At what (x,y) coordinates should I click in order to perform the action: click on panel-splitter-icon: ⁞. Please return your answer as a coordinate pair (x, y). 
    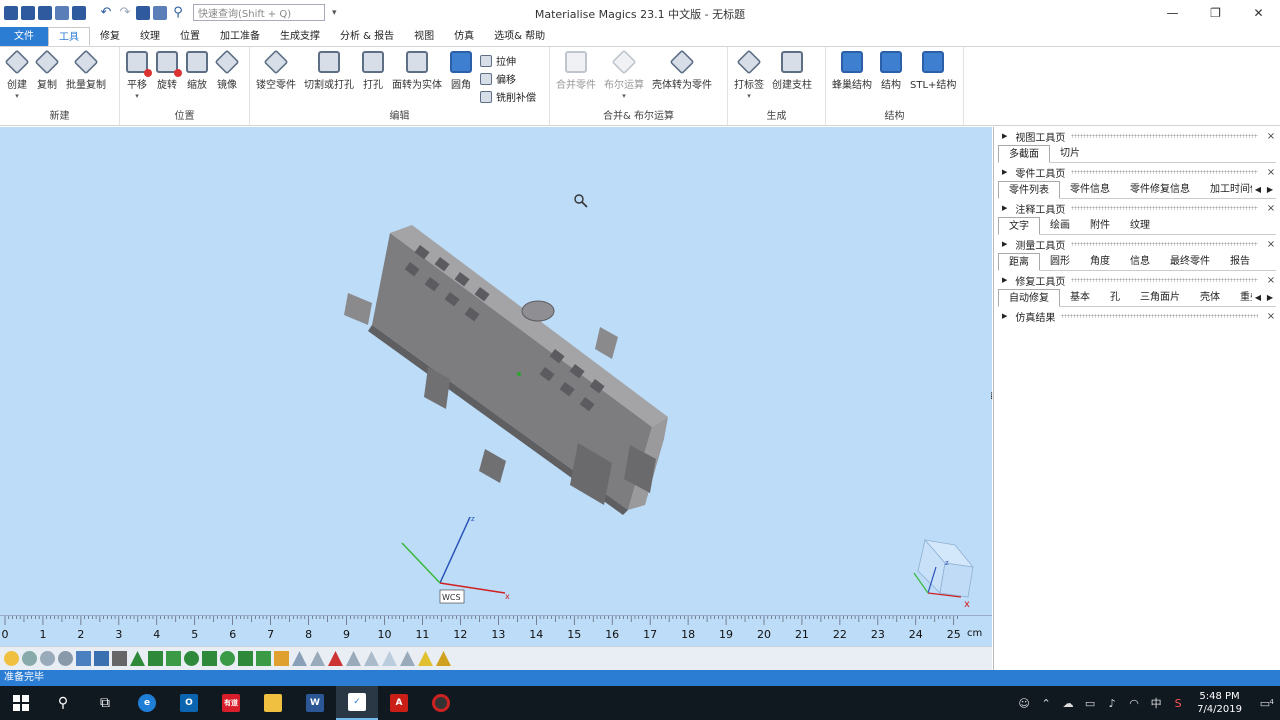
    Looking at the image, I should click on (991, 396).